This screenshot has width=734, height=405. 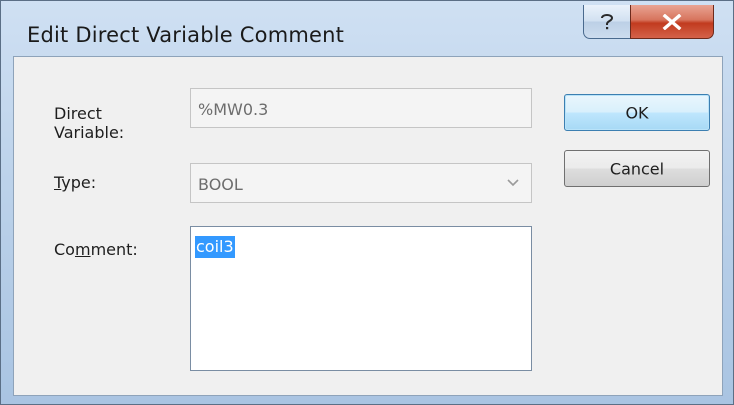 I want to click on ok-button-label: OK, so click(x=637, y=112).